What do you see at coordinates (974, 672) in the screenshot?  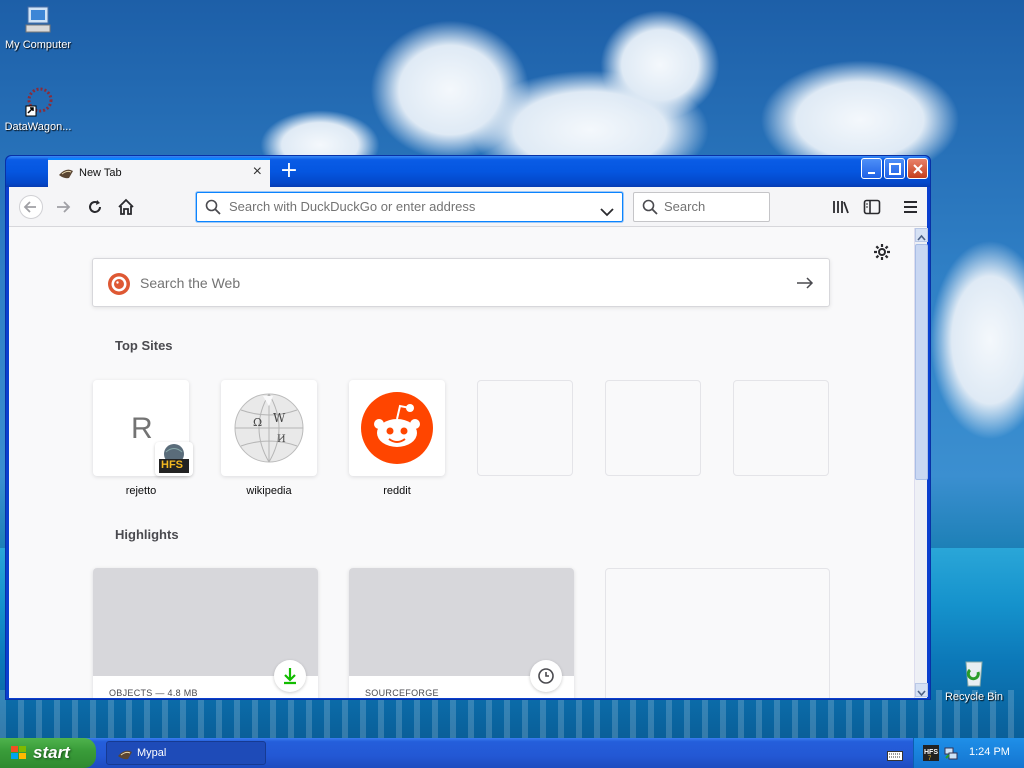 I see `recycle-bin-icon` at bounding box center [974, 672].